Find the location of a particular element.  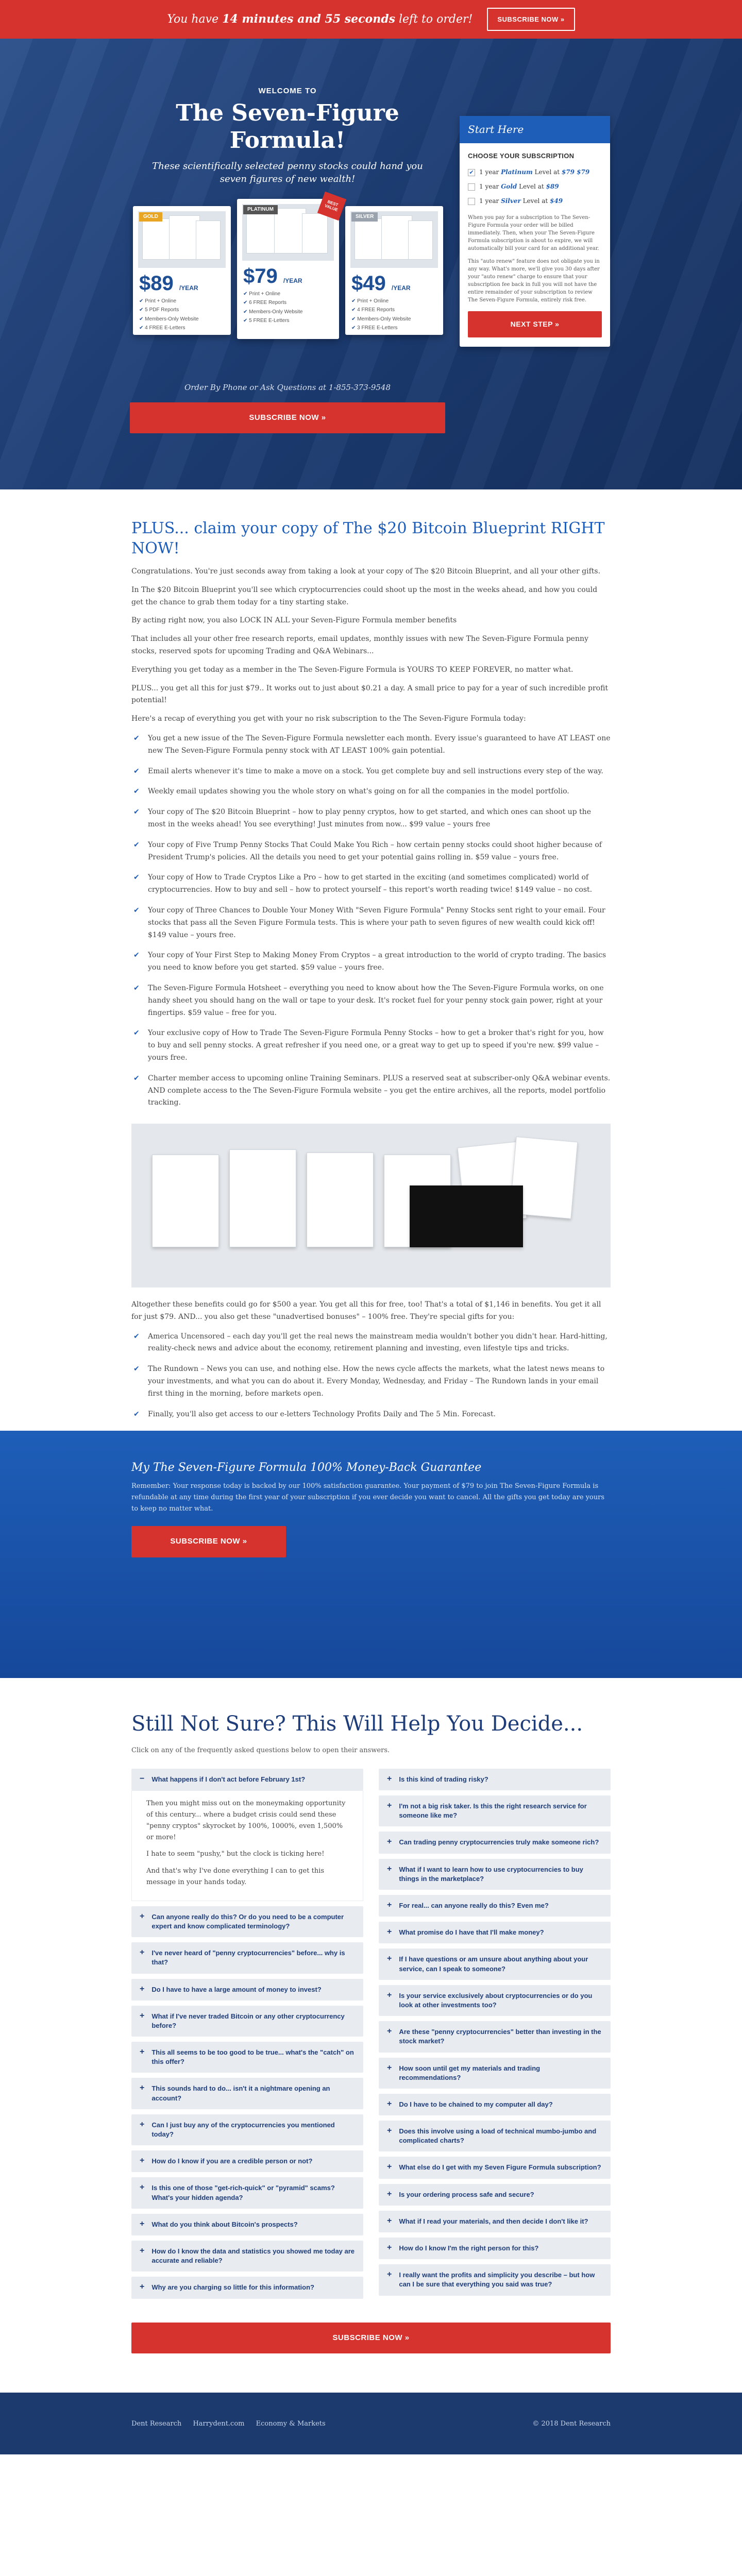

panel-header-text: Start Here is located at coordinates (496, 129).